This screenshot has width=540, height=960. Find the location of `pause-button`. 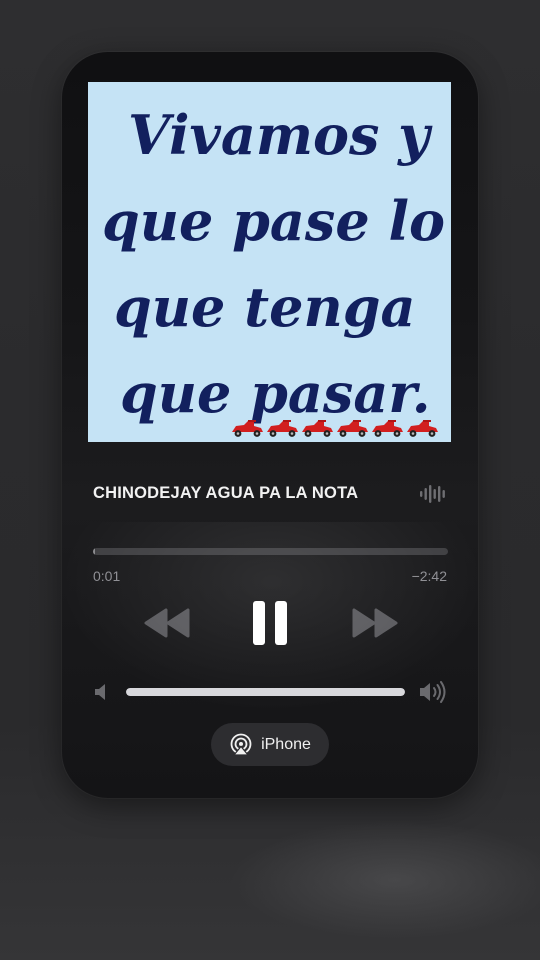

pause-button is located at coordinates (270, 623).